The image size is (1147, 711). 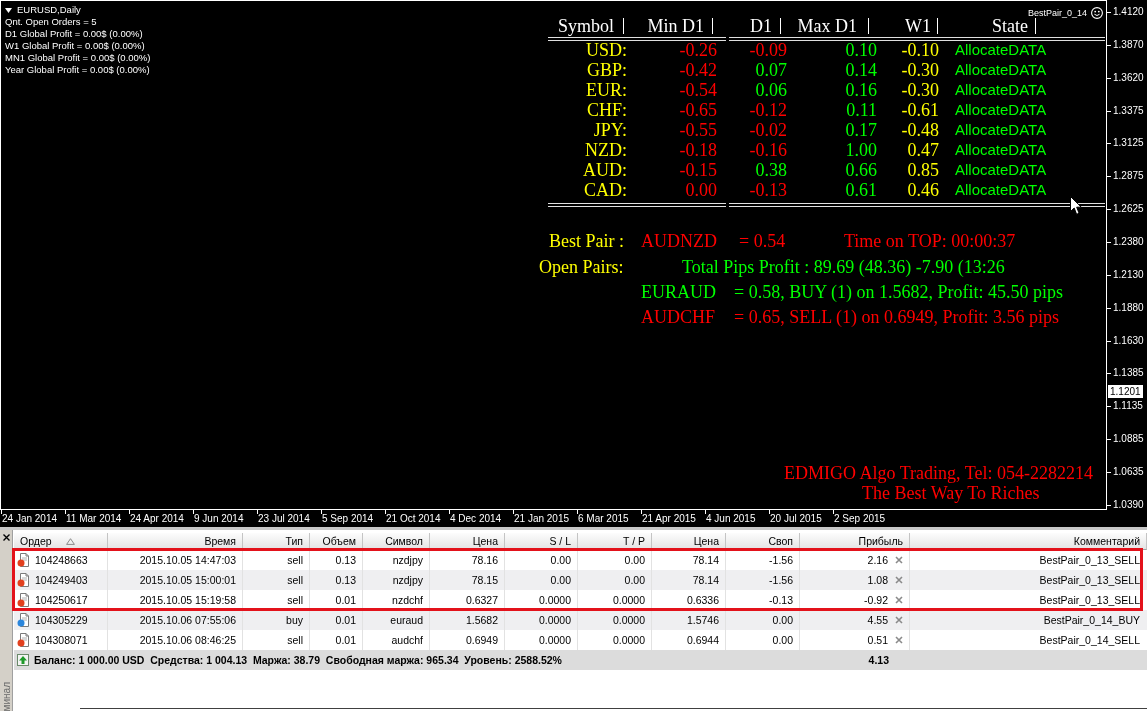 What do you see at coordinates (61, 620) in the screenshot?
I see `order-number: 104305229` at bounding box center [61, 620].